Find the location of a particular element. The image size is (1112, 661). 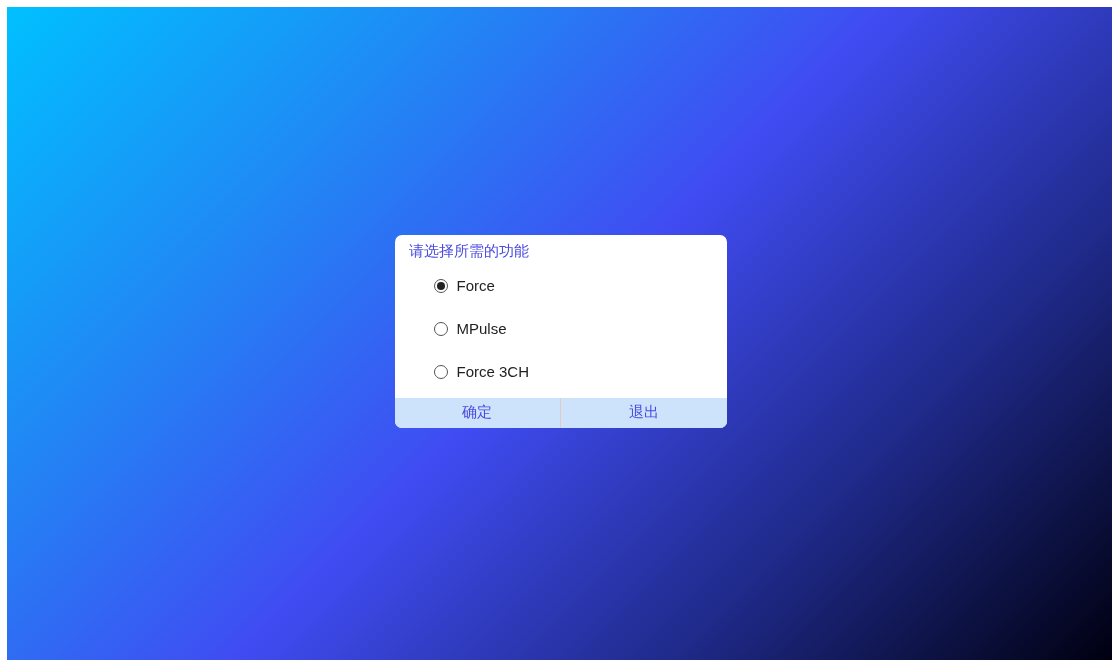

dialog-button: 确定 is located at coordinates (477, 412).